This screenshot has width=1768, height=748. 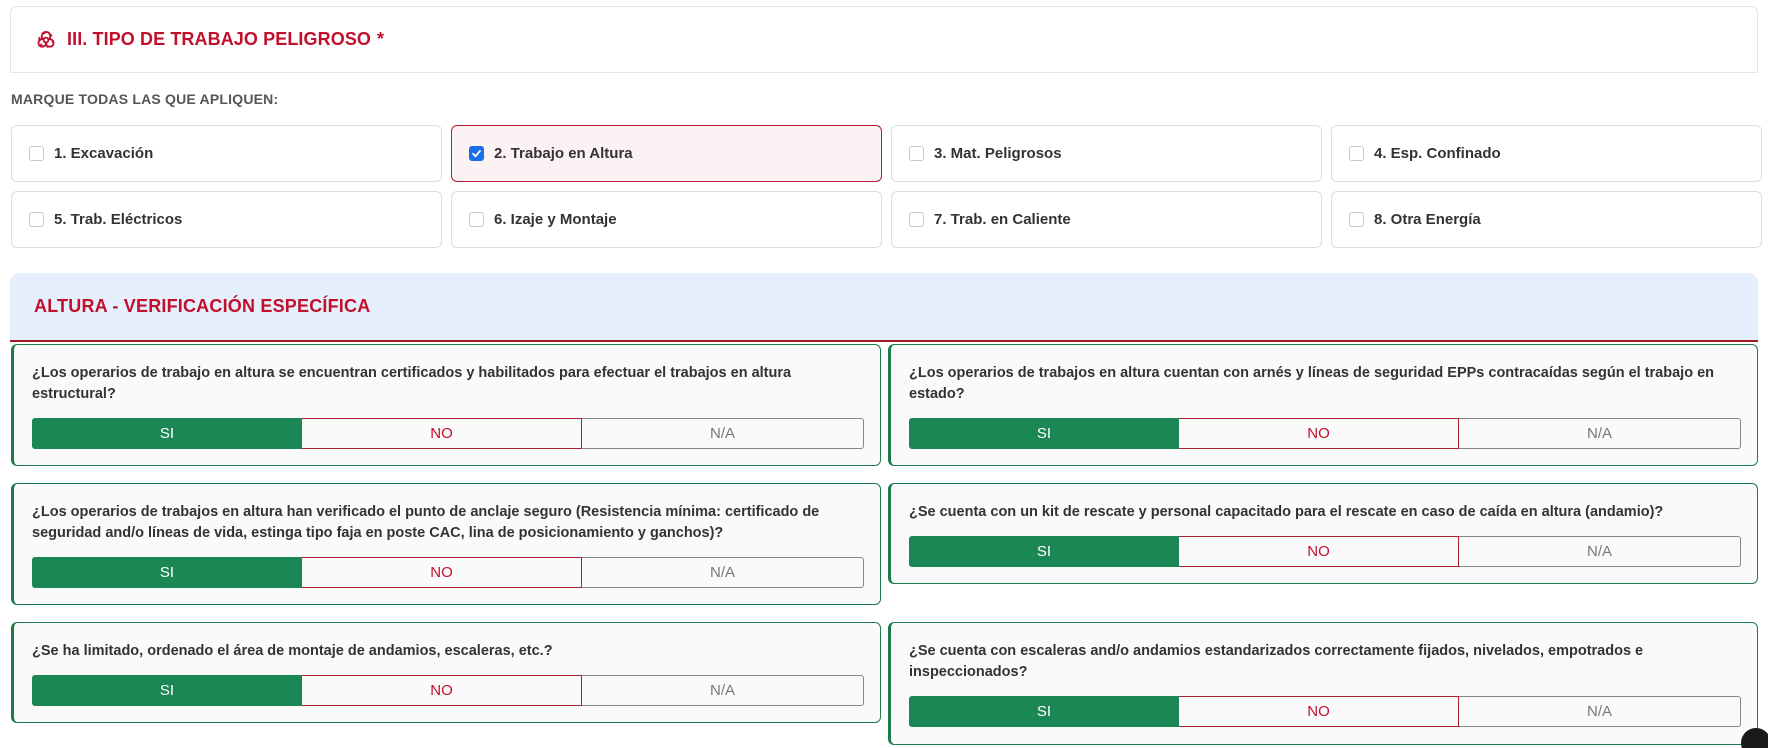 What do you see at coordinates (563, 153) in the screenshot?
I see `work-type-label: 2. Trabajo en Altura` at bounding box center [563, 153].